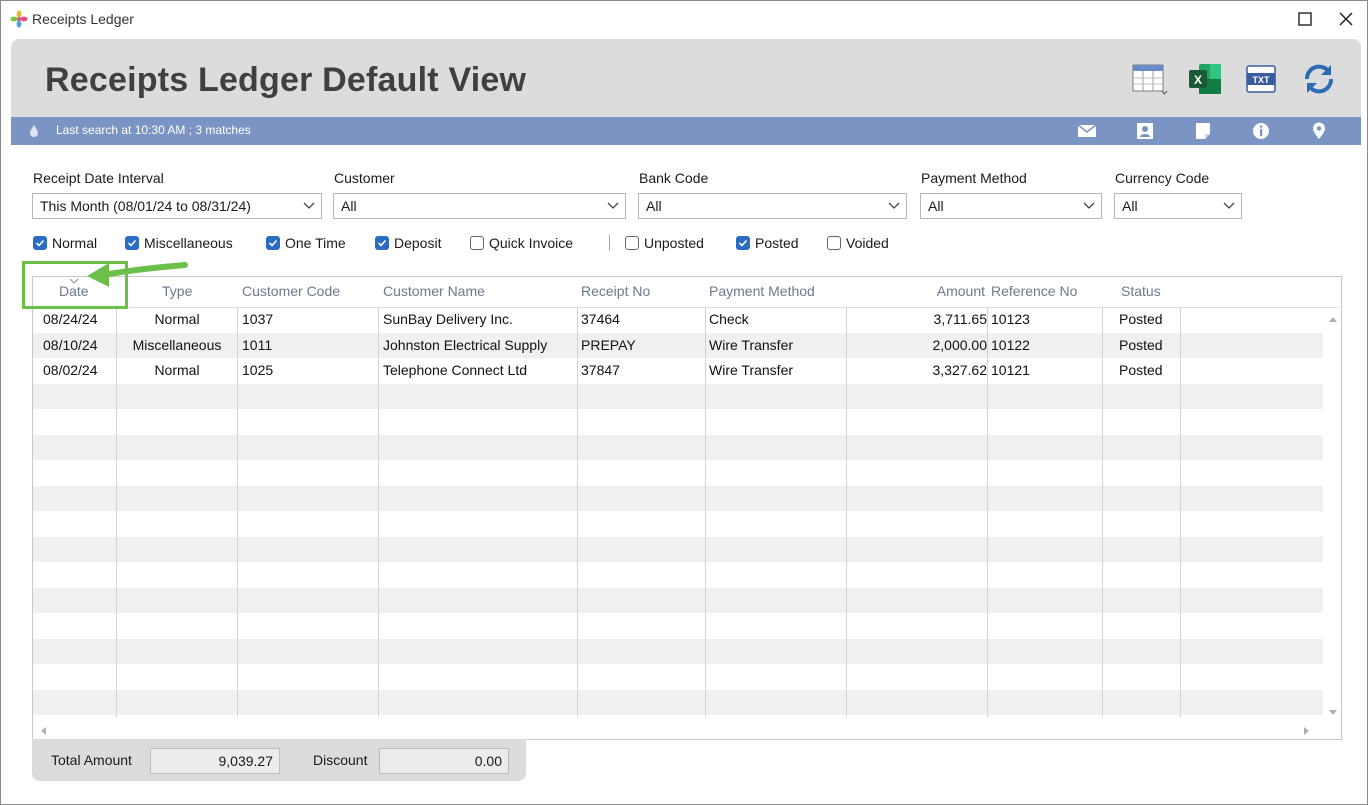  What do you see at coordinates (600, 319) in the screenshot?
I see `table-cell: 37464` at bounding box center [600, 319].